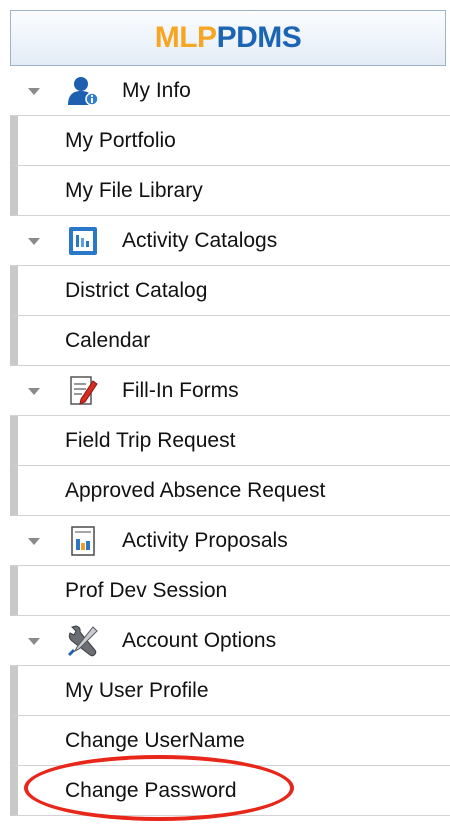 Image resolution: width=450 pixels, height=825 pixels. I want to click on group-label: Account Options, so click(199, 640).